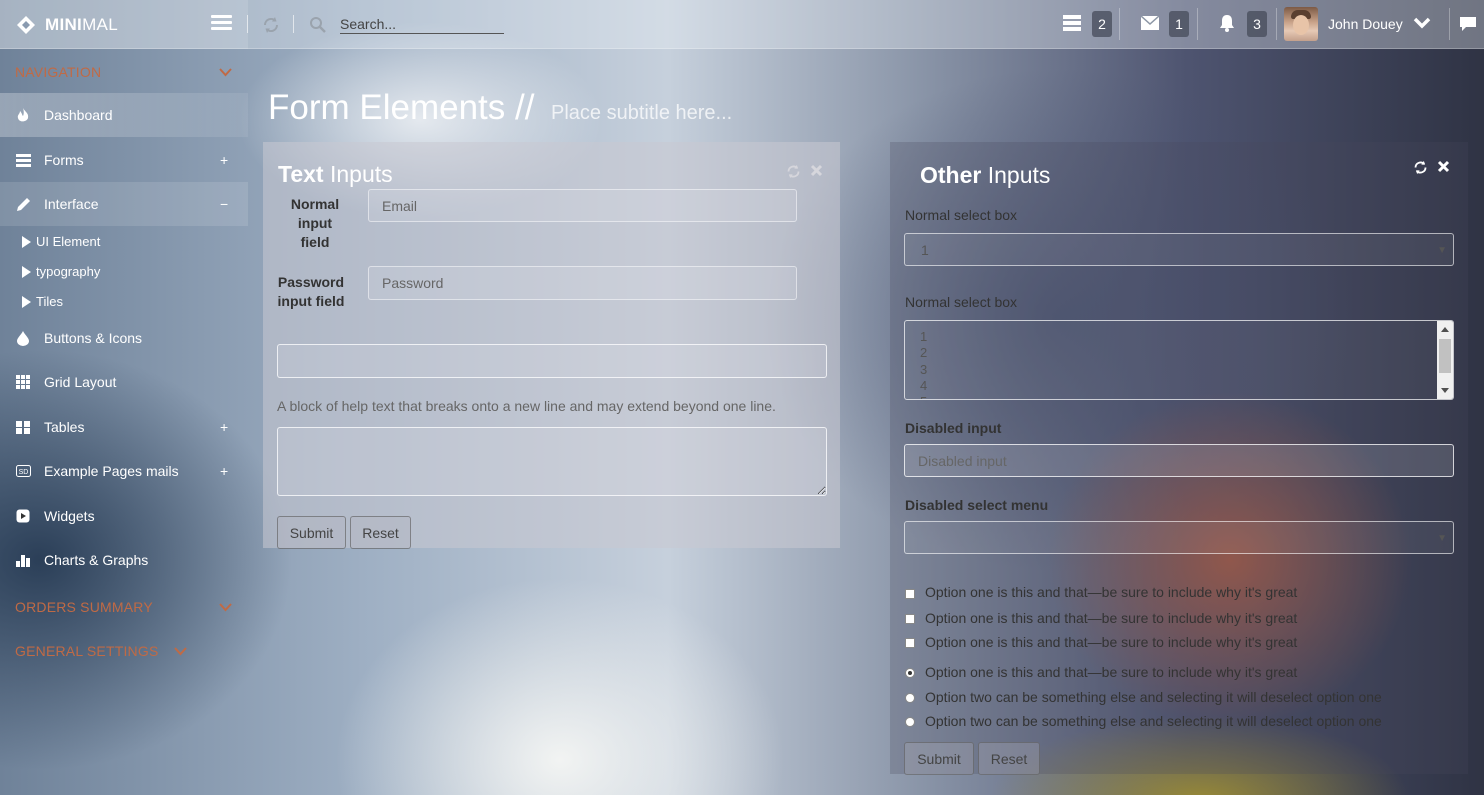 The width and height of the screenshot is (1484, 795). I want to click on list-icon, so click(23, 160).